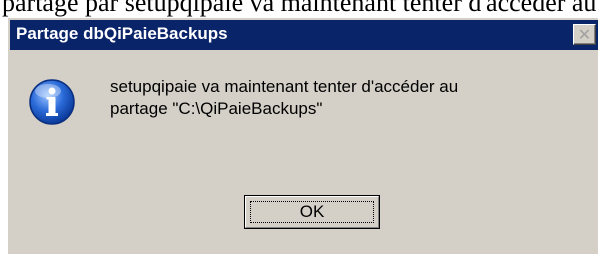 The width and height of the screenshot is (598, 254). I want to click on ok-button-label: OK, so click(312, 211).